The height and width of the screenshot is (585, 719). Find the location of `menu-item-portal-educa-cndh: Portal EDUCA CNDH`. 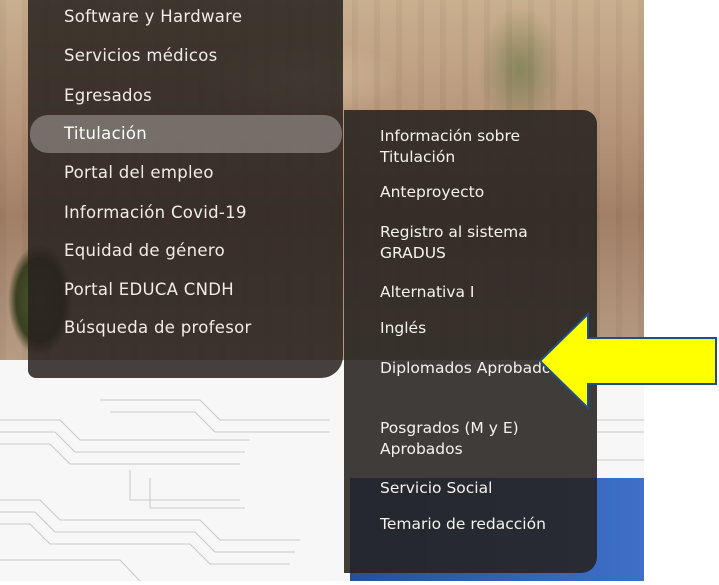

menu-item-portal-educa-cndh: Portal EDUCA CNDH is located at coordinates (149, 290).